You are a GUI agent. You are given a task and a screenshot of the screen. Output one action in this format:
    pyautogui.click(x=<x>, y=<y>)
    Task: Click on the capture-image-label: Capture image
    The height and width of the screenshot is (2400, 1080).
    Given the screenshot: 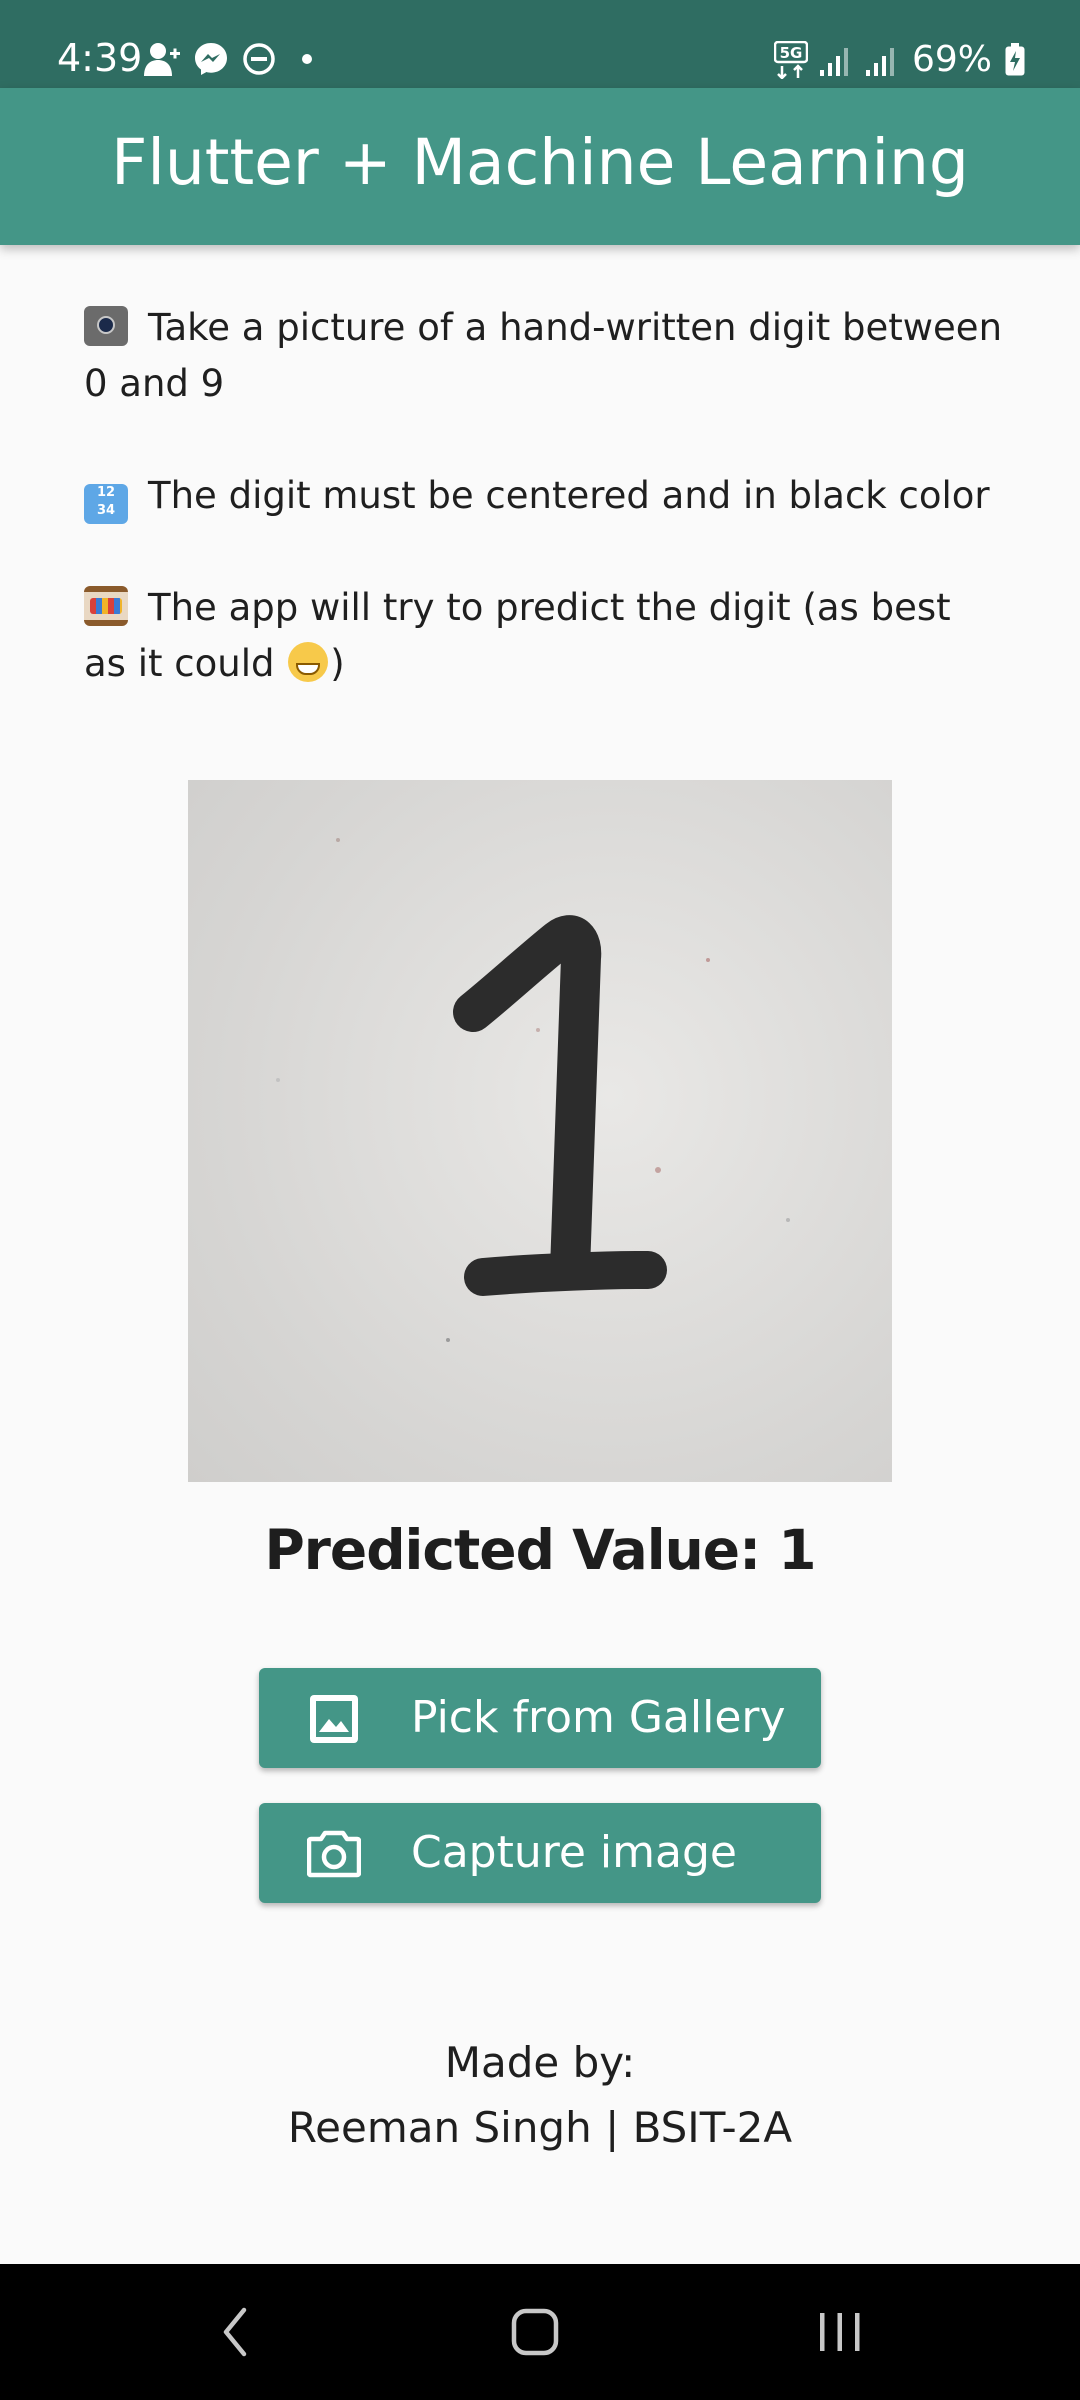 What is the action you would take?
    pyautogui.click(x=574, y=1852)
    